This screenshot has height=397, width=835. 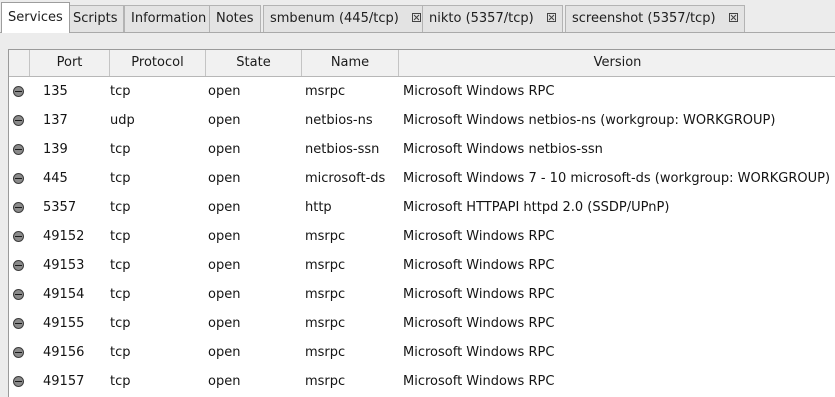 What do you see at coordinates (70, 63) in the screenshot?
I see `column-header-port: Port` at bounding box center [70, 63].